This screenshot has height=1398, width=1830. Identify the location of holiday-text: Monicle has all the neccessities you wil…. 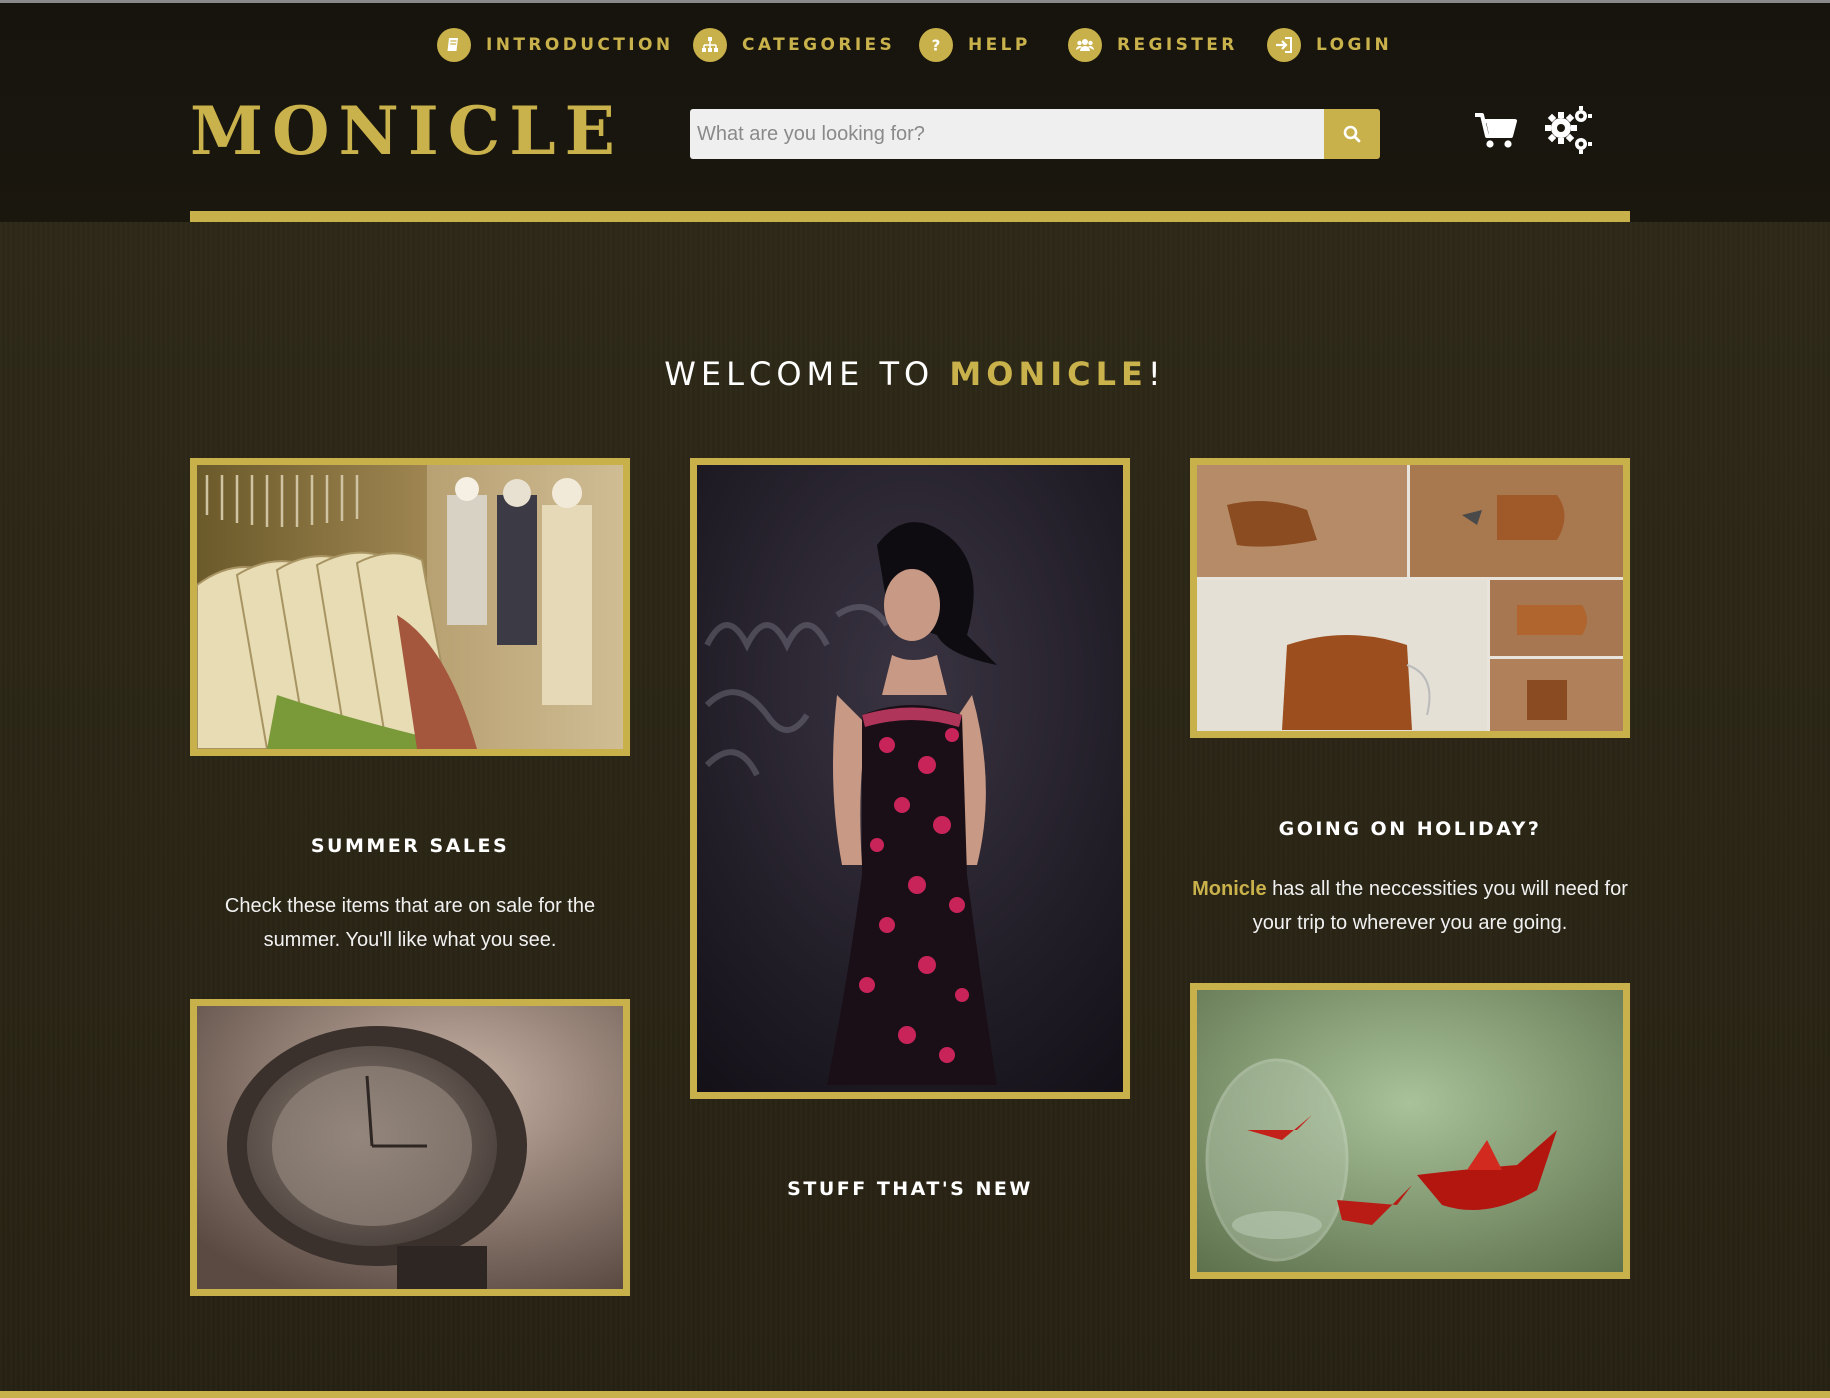
(1410, 906).